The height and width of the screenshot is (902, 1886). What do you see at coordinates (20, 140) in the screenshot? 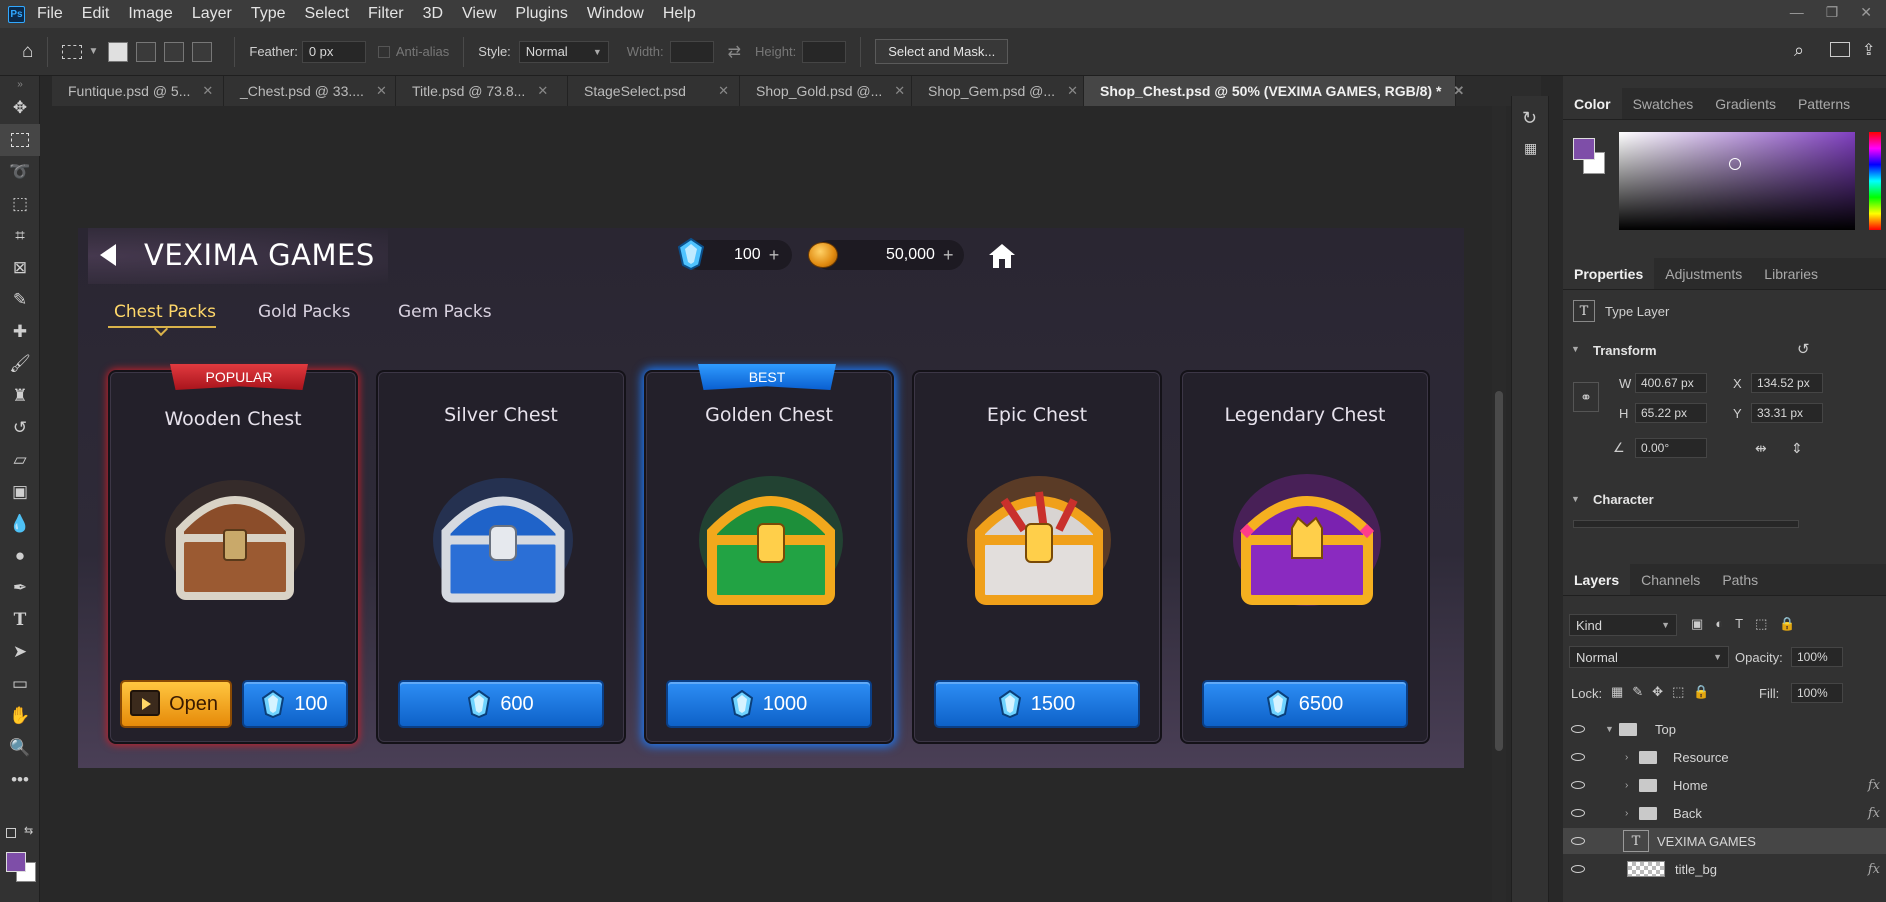
I see `marquee-tool-icon` at bounding box center [20, 140].